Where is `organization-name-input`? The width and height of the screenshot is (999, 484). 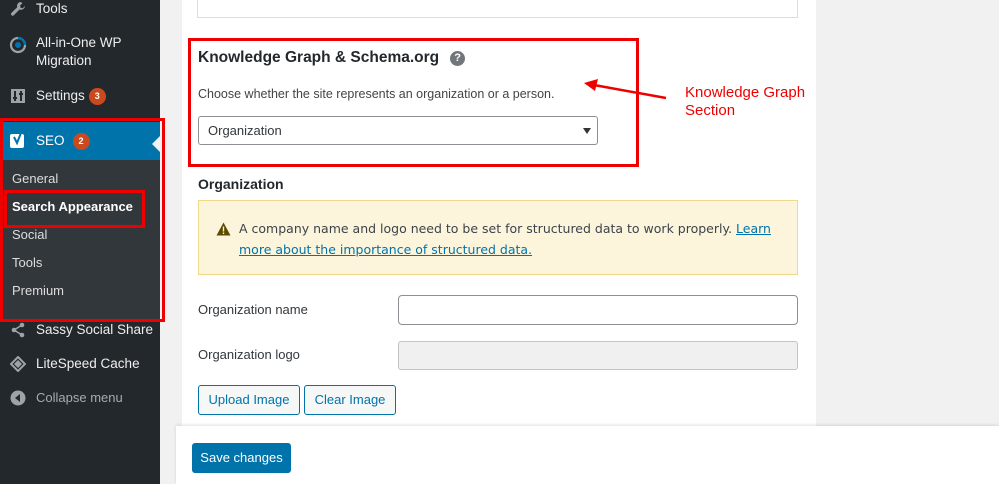 organization-name-input is located at coordinates (598, 310).